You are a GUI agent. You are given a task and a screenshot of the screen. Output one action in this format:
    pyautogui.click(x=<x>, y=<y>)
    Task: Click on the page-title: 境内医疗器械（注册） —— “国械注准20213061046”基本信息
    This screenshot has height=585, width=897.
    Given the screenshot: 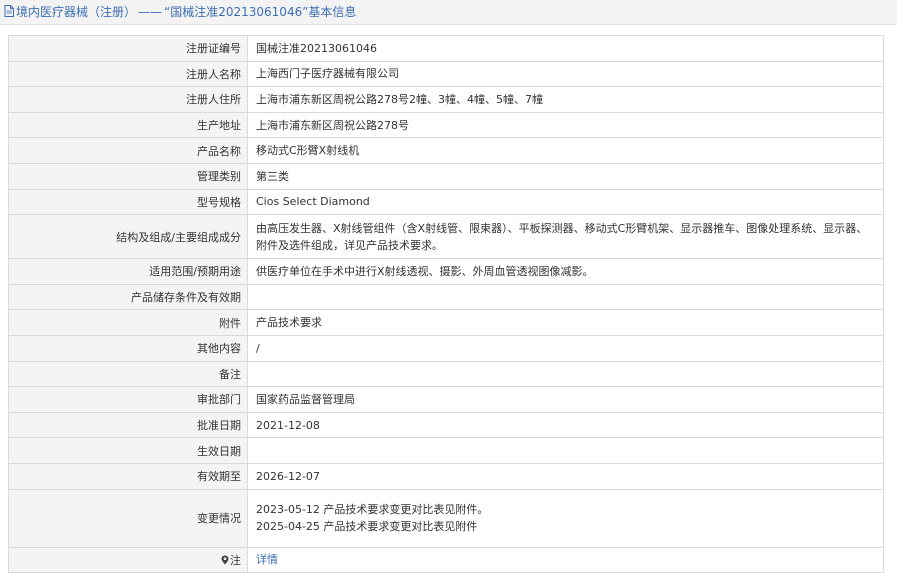 What is the action you would take?
    pyautogui.click(x=448, y=12)
    